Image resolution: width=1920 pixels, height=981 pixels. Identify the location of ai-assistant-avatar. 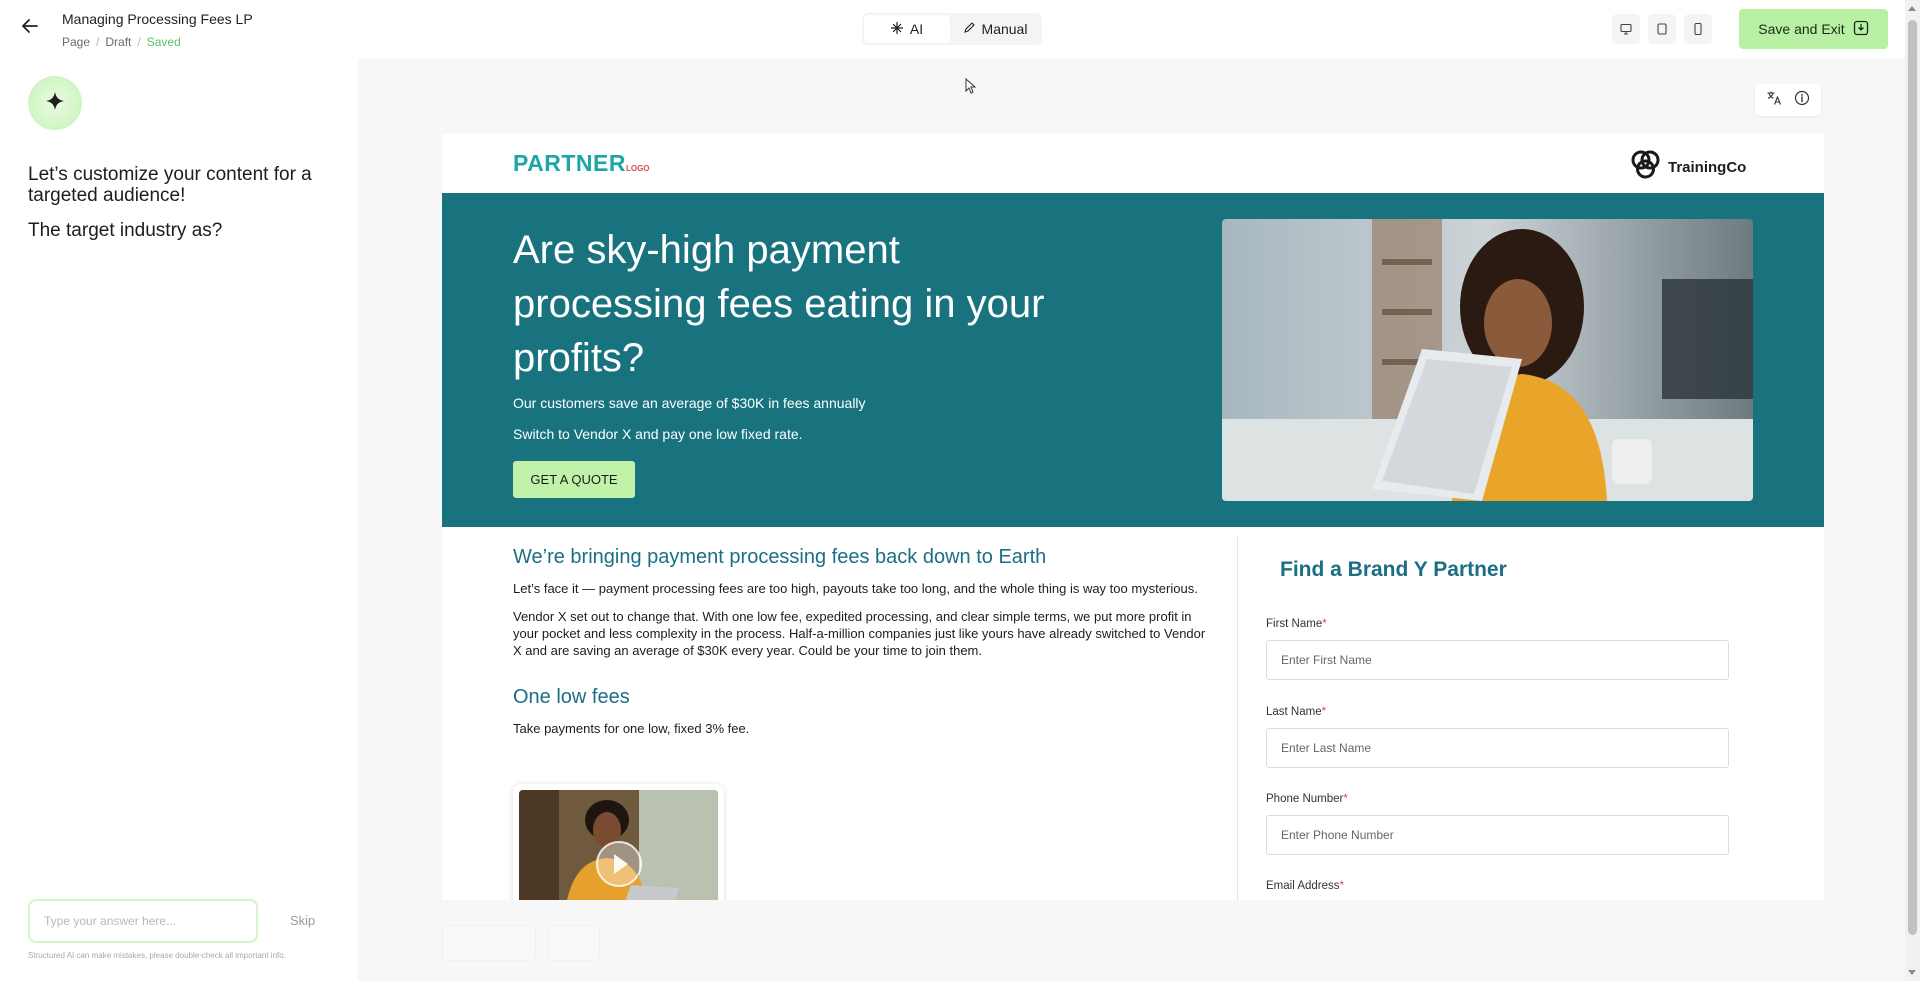
(55, 103).